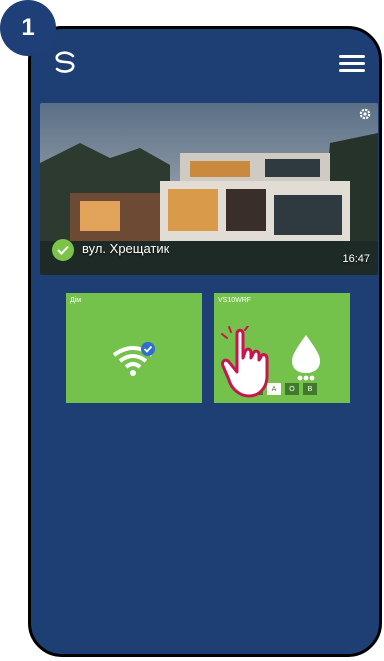 This screenshot has width=384, height=661. I want to click on tile-device-label: VS10WRF, so click(235, 300).